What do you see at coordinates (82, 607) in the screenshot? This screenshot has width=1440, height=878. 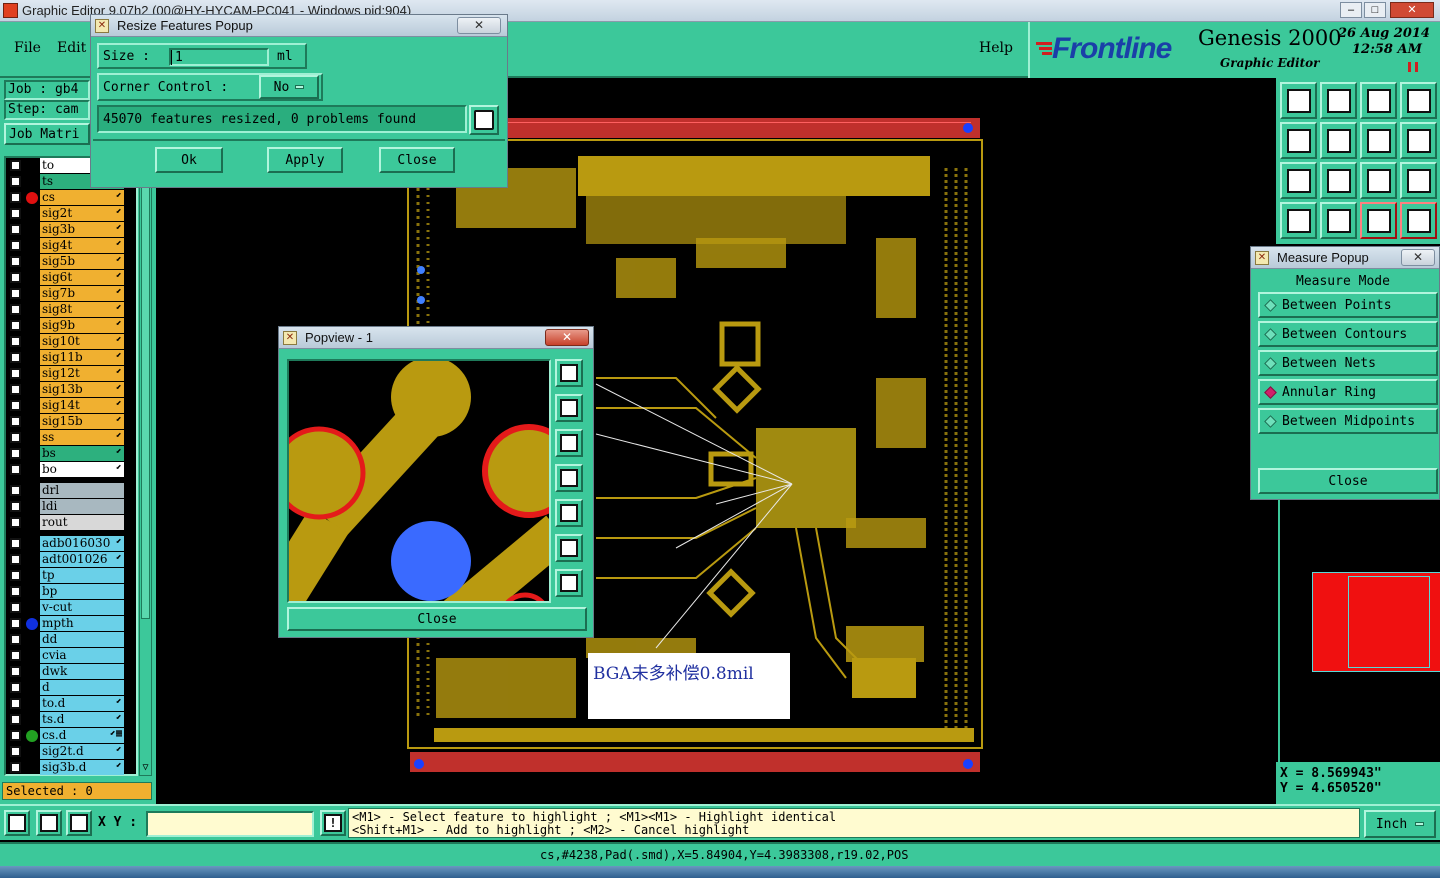 I see `layer-name: v-cut` at bounding box center [82, 607].